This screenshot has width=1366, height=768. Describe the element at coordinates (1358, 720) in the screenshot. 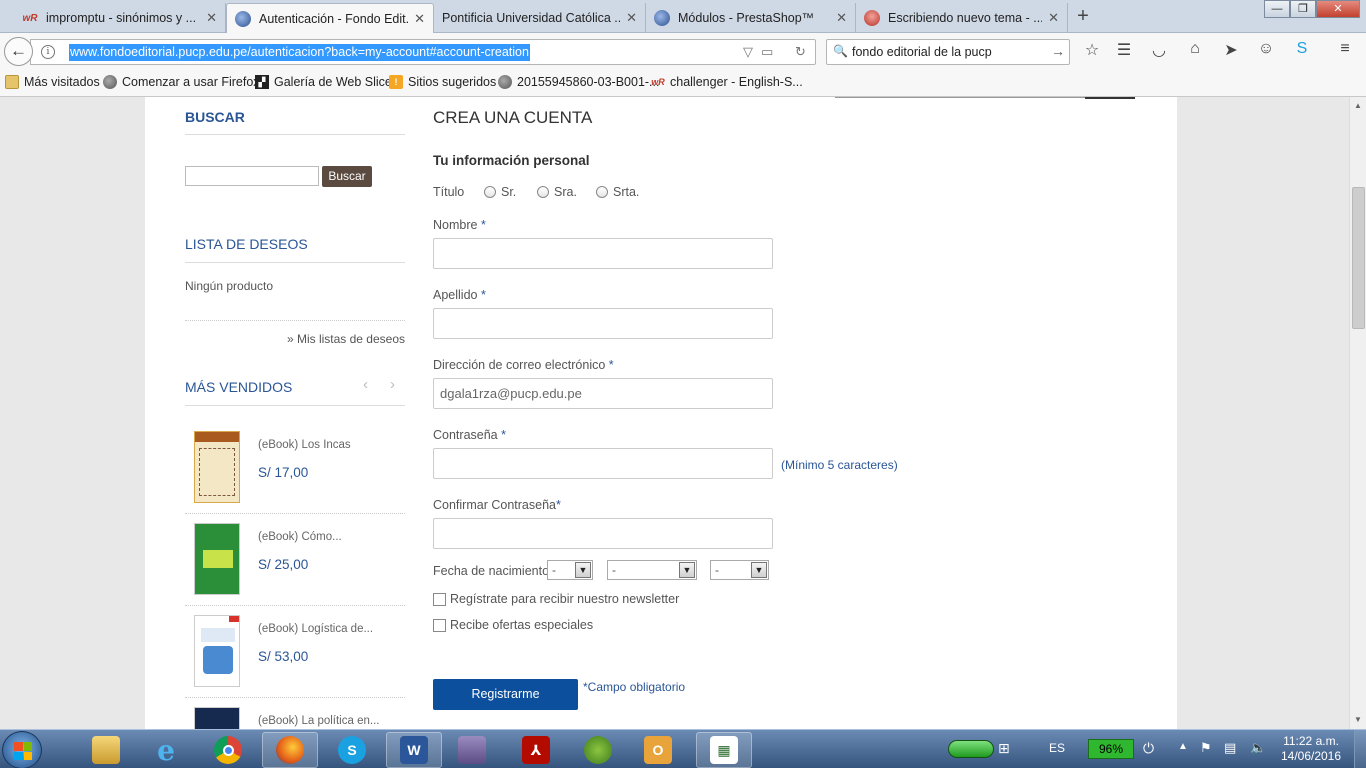

I see `scroll-down-icon: ▼` at that location.